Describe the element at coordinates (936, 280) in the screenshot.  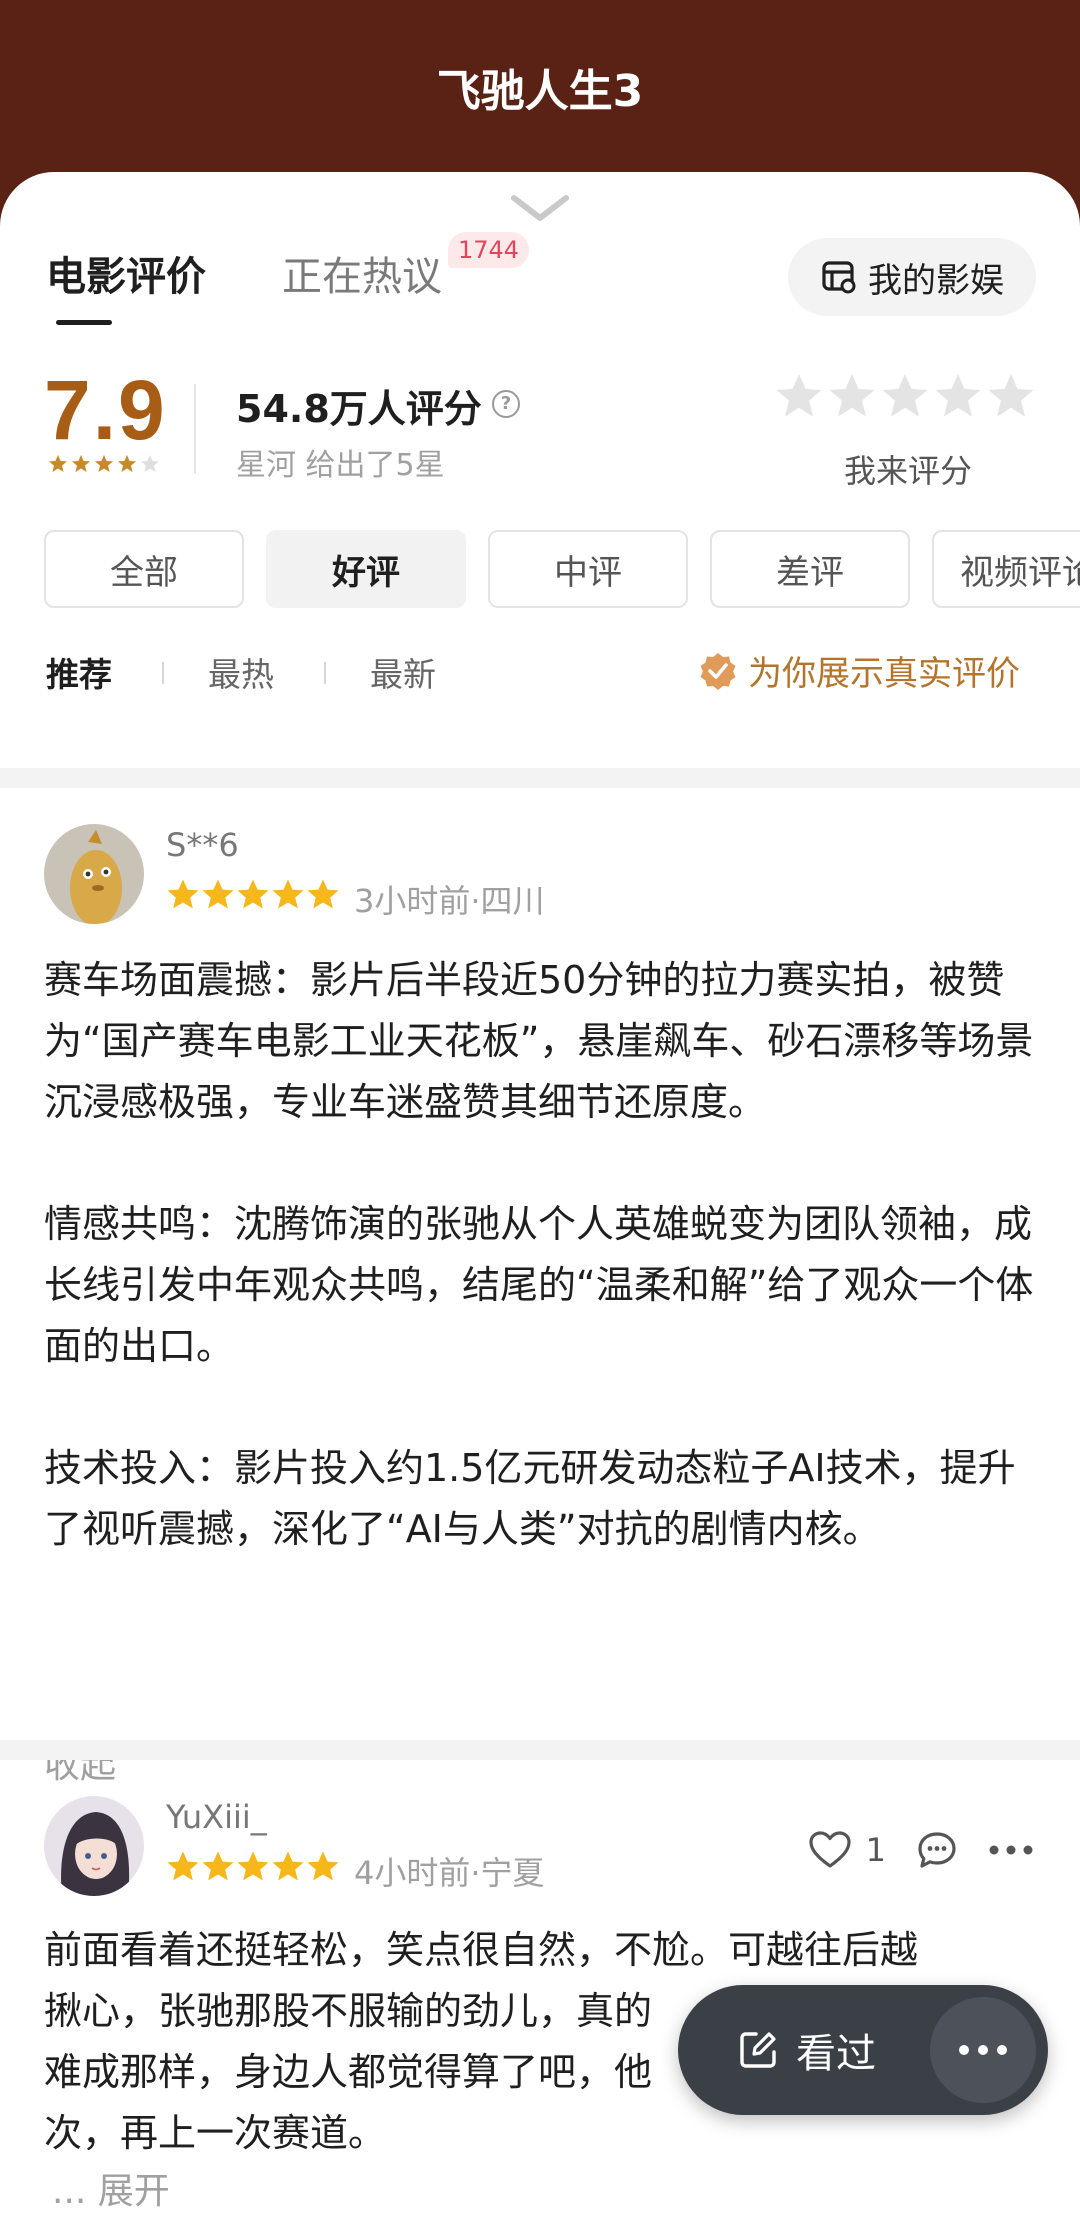
I see `my-entertainment-label: 我的影娱` at that location.